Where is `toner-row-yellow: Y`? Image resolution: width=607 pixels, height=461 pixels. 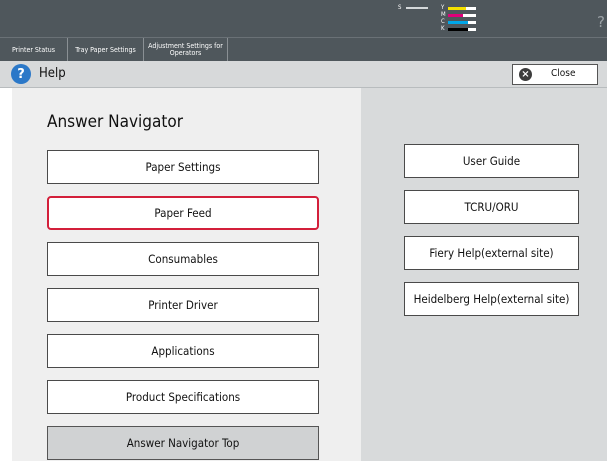
toner-row-yellow: Y is located at coordinates (476, 8).